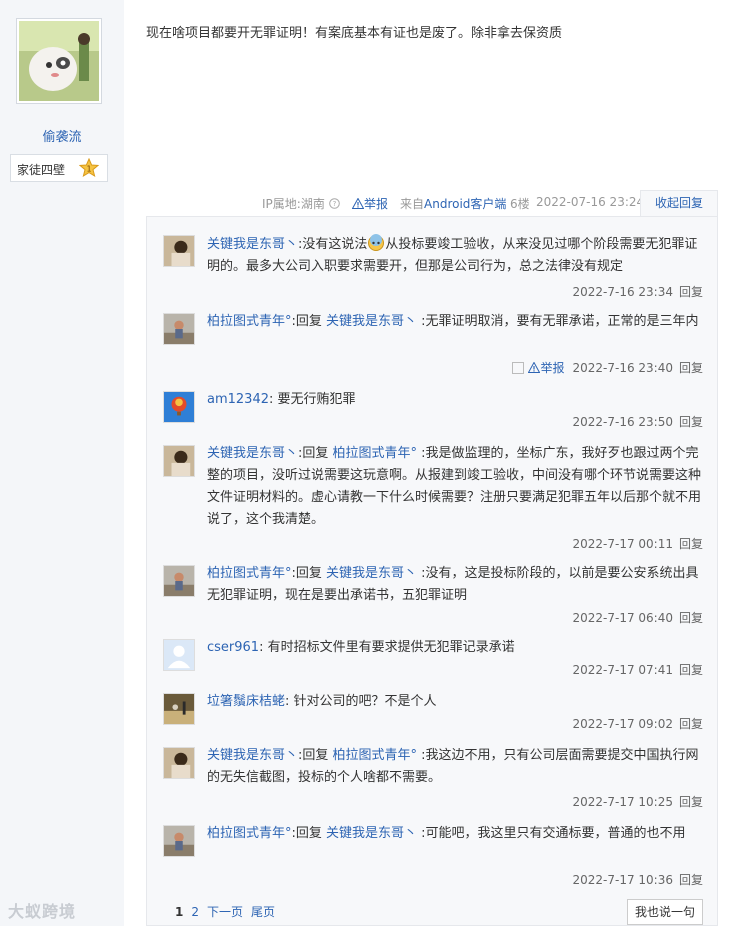 This screenshot has height=926, width=732. What do you see at coordinates (41, 170) in the screenshot?
I see `level-name: 家徒四壁` at bounding box center [41, 170].